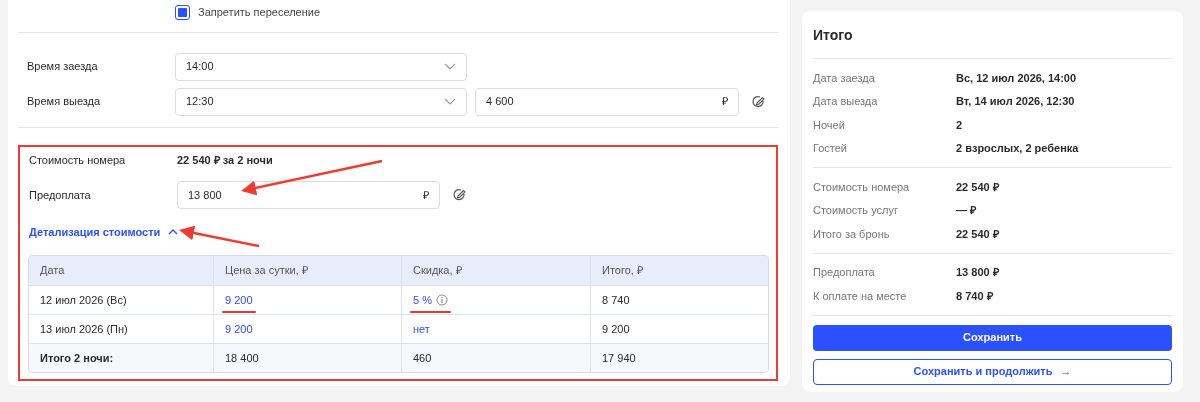  What do you see at coordinates (121, 270) in the screenshot?
I see `column-header: Дата` at bounding box center [121, 270].